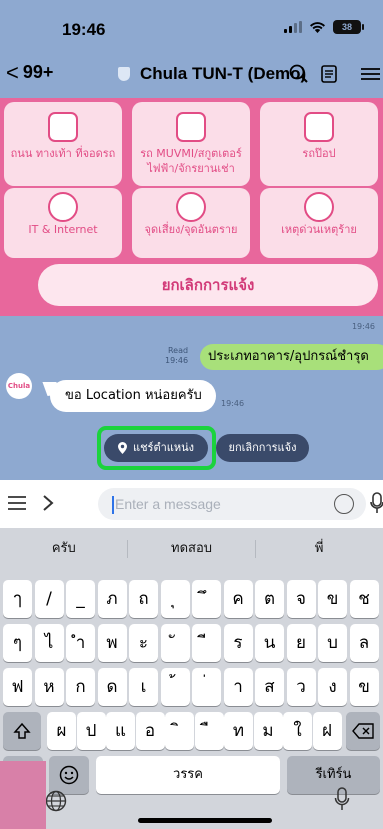 This screenshot has width=383, height=829. Describe the element at coordinates (297, 731) in the screenshot. I see `row4-key-9: ใ` at that location.